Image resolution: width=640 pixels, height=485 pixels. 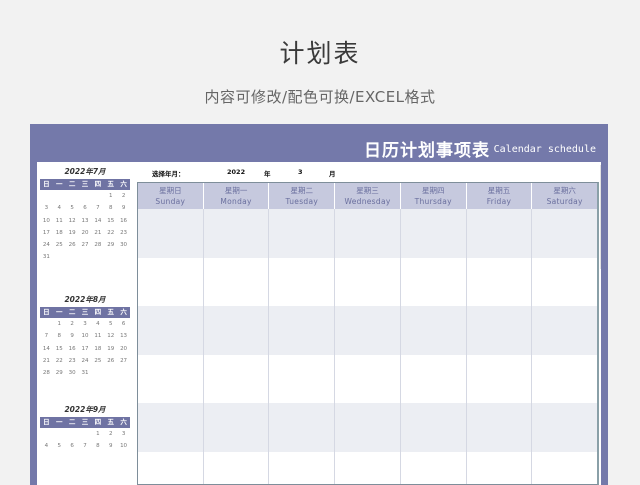 I want to click on mini-calendar-day: 18, so click(x=59, y=232).